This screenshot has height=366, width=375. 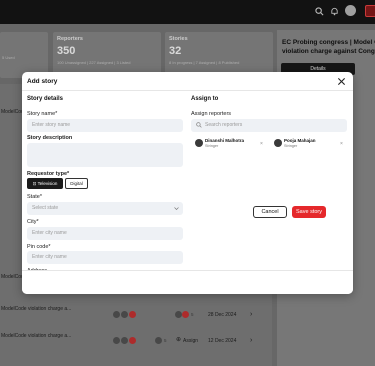 I want to click on city-label: City*, so click(x=33, y=222).